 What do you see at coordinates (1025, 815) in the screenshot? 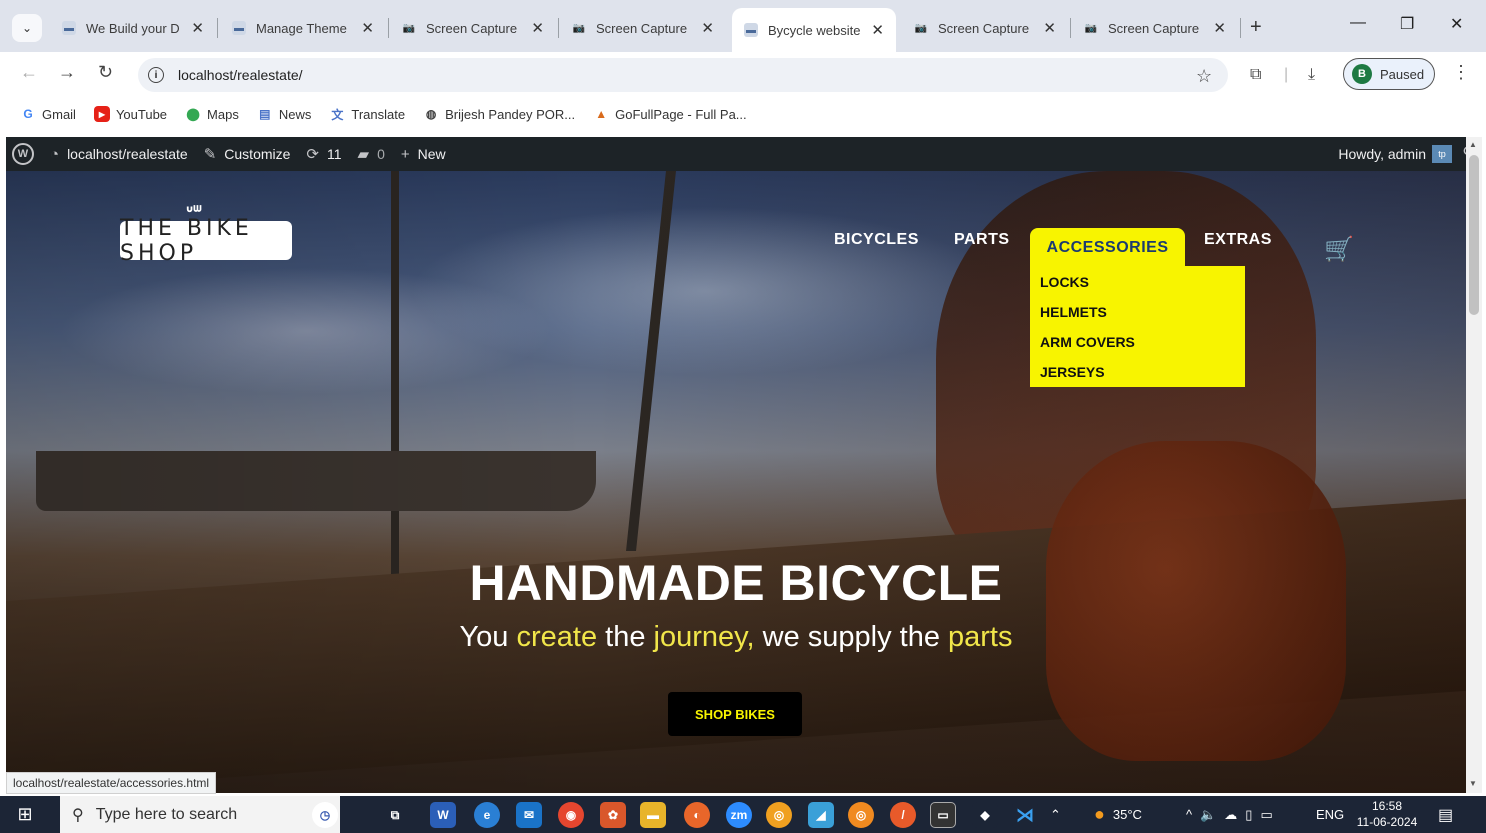
I see `vscode-icon: ⋊` at bounding box center [1025, 815].